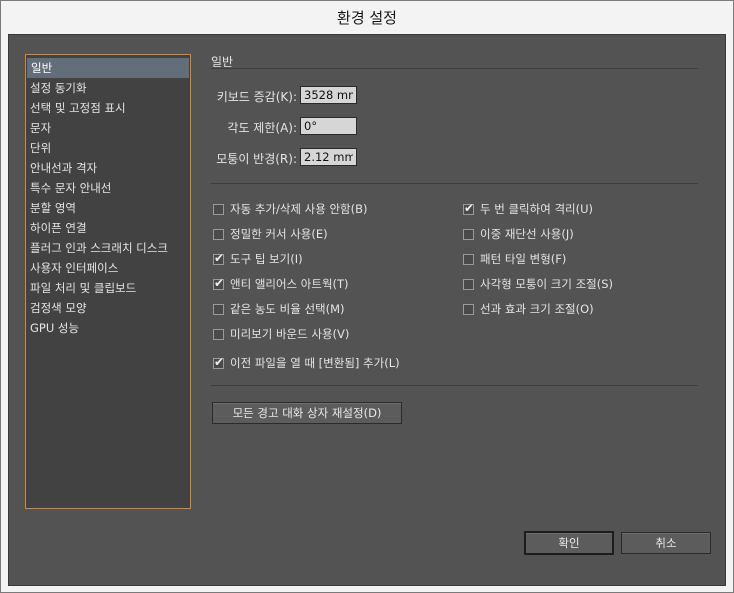  Describe the element at coordinates (108, 228) in the screenshot. I see `category-hyphenation: 하이픈 연결` at that location.